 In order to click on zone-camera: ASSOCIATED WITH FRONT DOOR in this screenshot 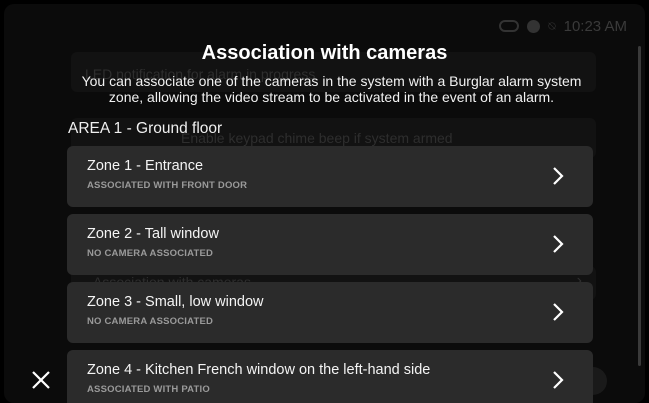, I will do `click(167, 185)`.